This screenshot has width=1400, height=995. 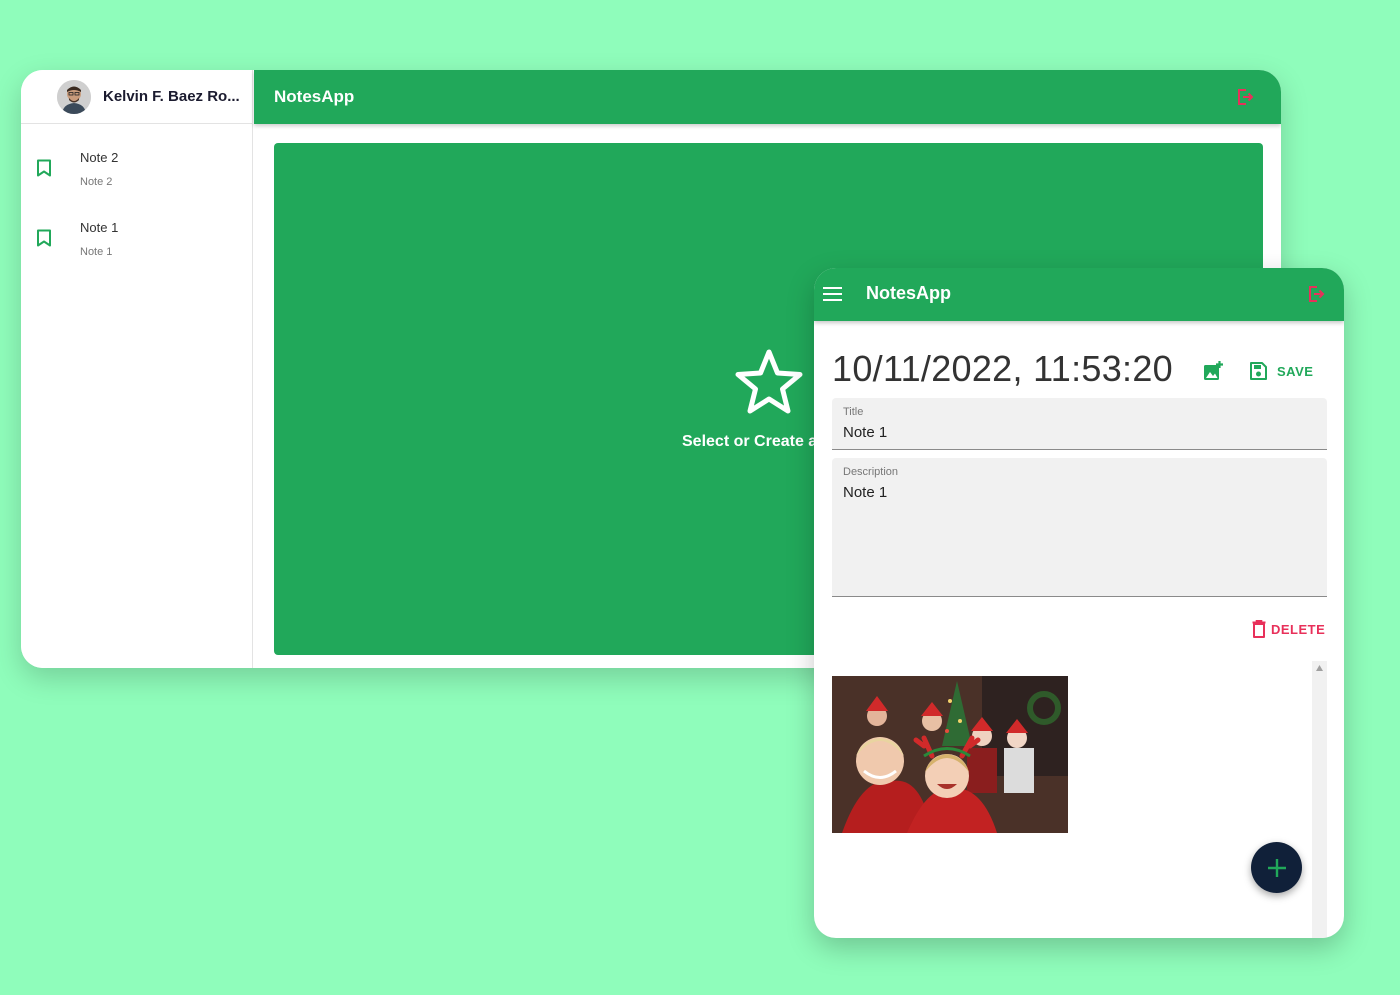 I want to click on plus-icon, so click(x=1276, y=867).